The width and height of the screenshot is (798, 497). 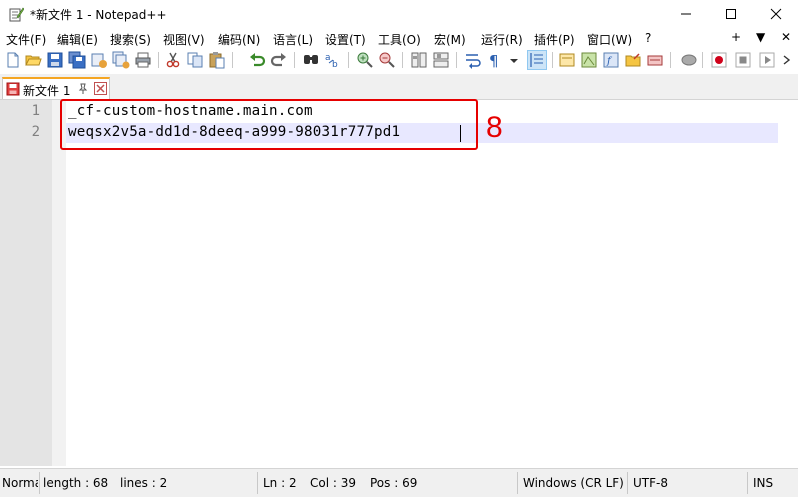 I want to click on close-window-button, so click(x=775, y=14).